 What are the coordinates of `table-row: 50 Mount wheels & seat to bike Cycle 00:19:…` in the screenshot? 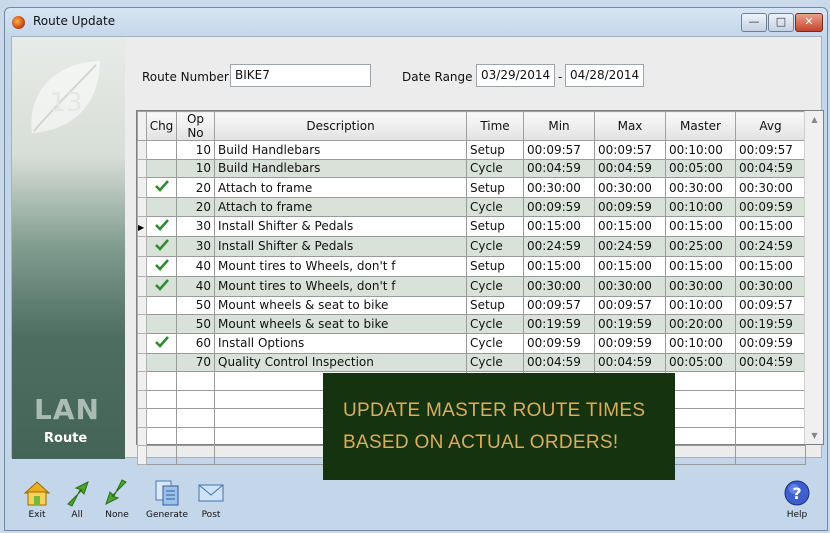 It's located at (471, 324).